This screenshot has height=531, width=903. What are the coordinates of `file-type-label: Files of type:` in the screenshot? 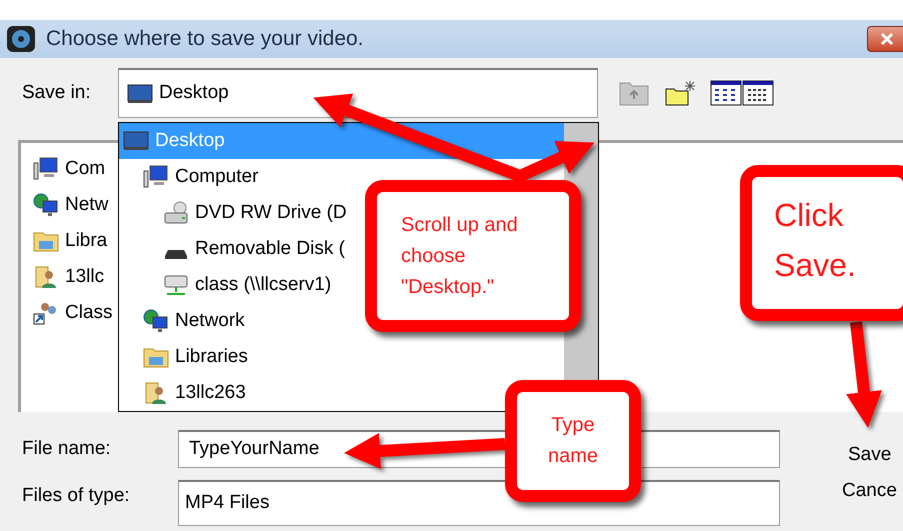 It's located at (76, 496).